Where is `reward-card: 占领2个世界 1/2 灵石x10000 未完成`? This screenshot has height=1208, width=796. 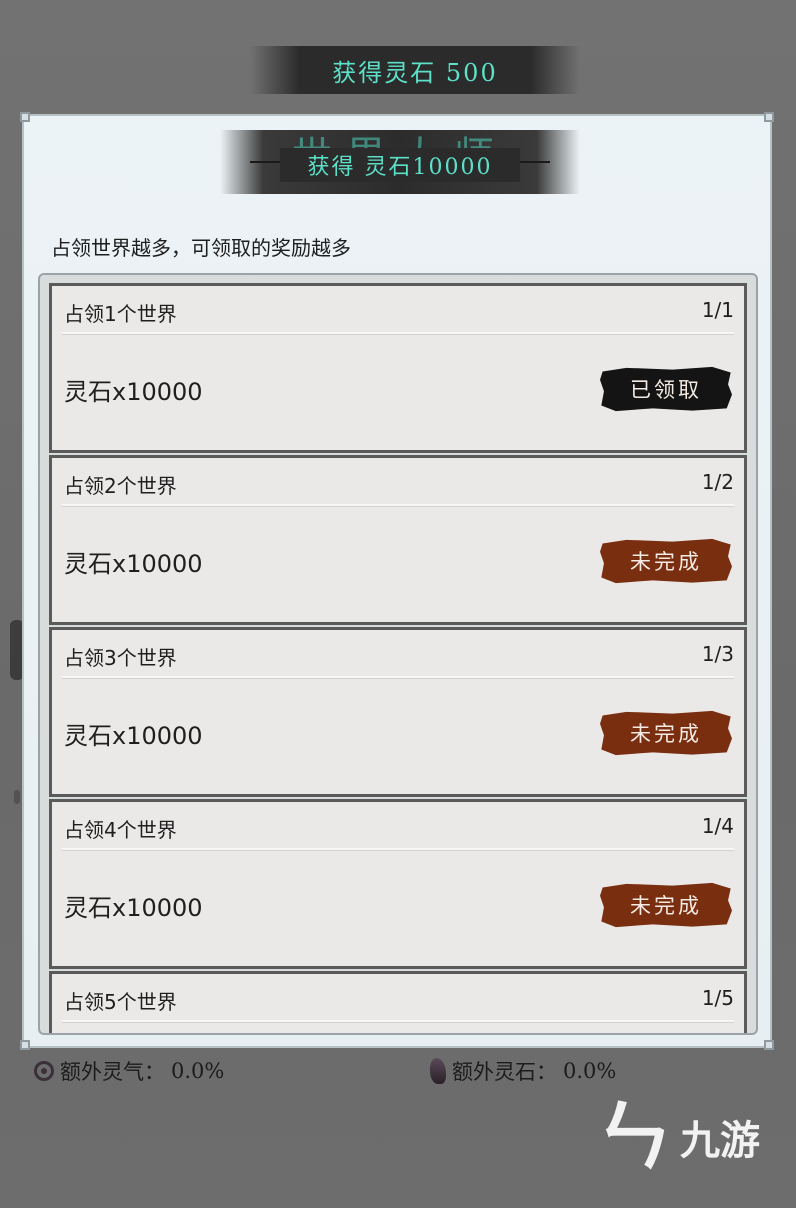
reward-card: 占领2个世界 1/2 灵石x10000 未完成 is located at coordinates (398, 540).